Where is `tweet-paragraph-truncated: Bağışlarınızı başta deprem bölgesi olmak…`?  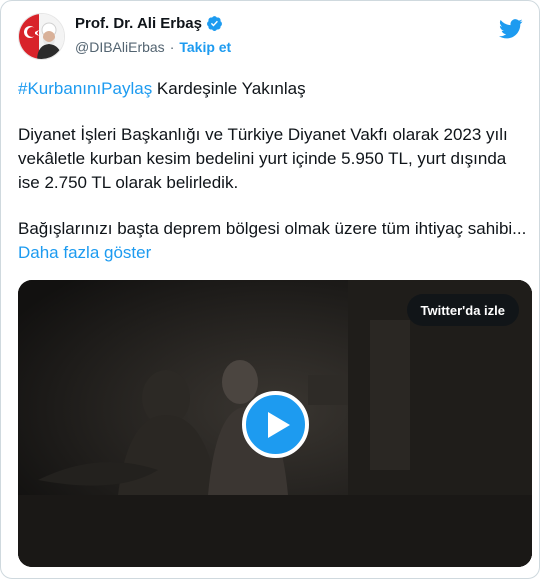
tweet-paragraph-truncated: Bağışlarınızı başta deprem bölgesi olmak… is located at coordinates (273, 241).